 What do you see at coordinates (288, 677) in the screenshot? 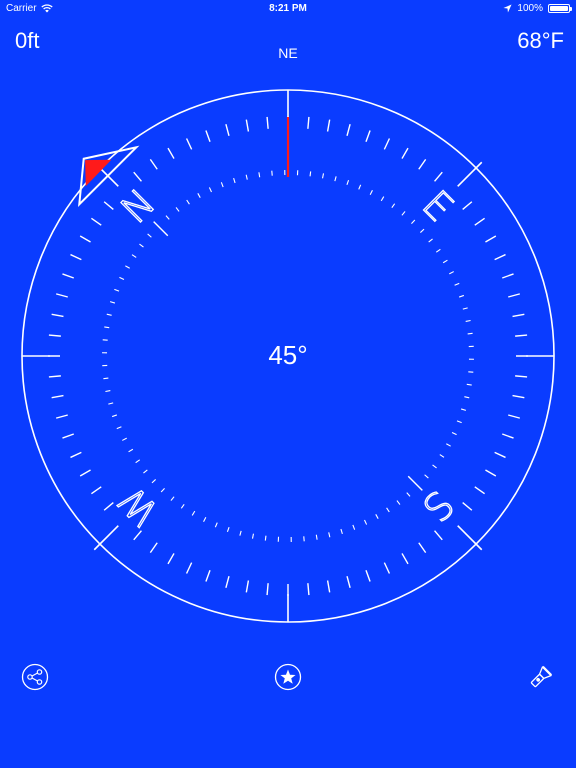
I see `favorite-button` at bounding box center [288, 677].